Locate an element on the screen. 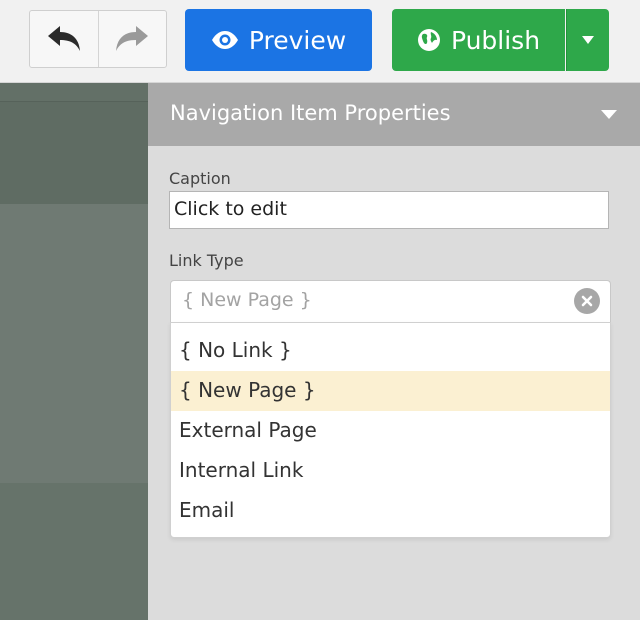  link-type-label: Link Type is located at coordinates (206, 260).